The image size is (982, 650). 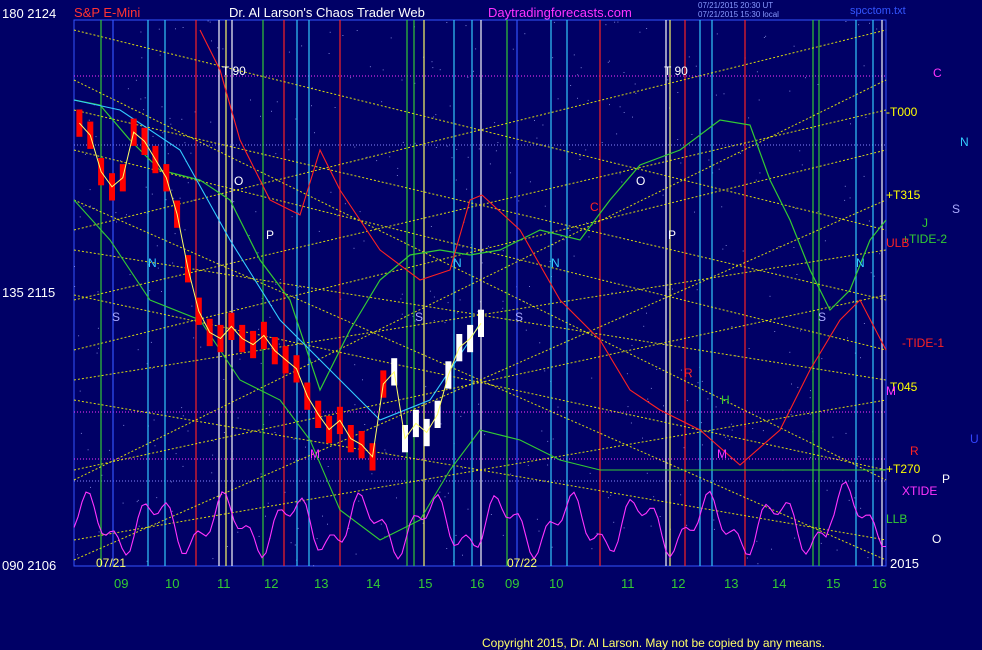 I want to click on x-tick-day1: 10, so click(x=172, y=583).